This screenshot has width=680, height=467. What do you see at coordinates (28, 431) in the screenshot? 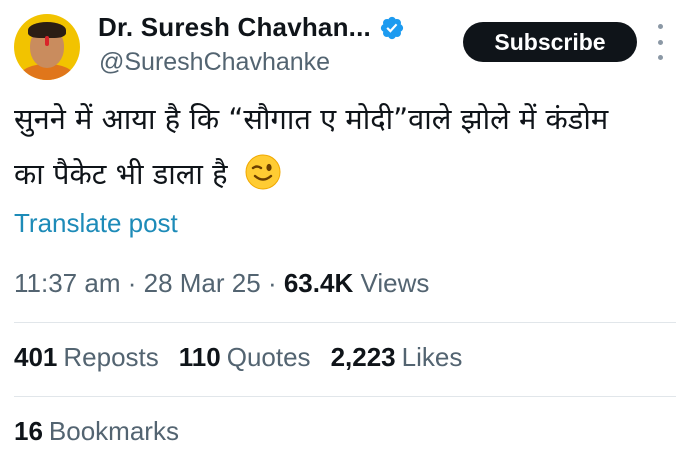
I see `bookmarks-count: 16` at bounding box center [28, 431].